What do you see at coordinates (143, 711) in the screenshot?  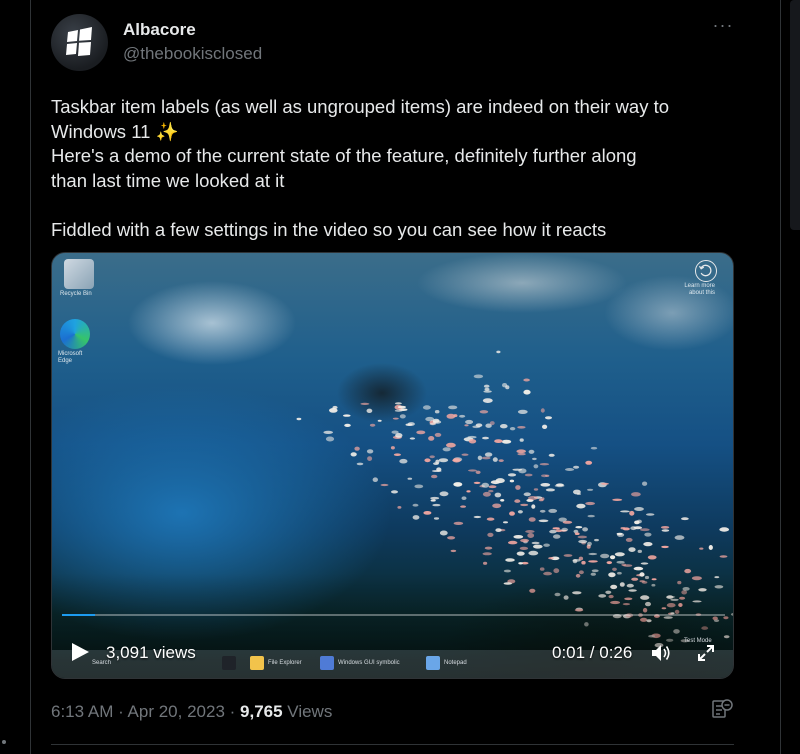 I see `tweet-timestamp: 6:13 AM · Apr 20, 2023 ·` at bounding box center [143, 711].